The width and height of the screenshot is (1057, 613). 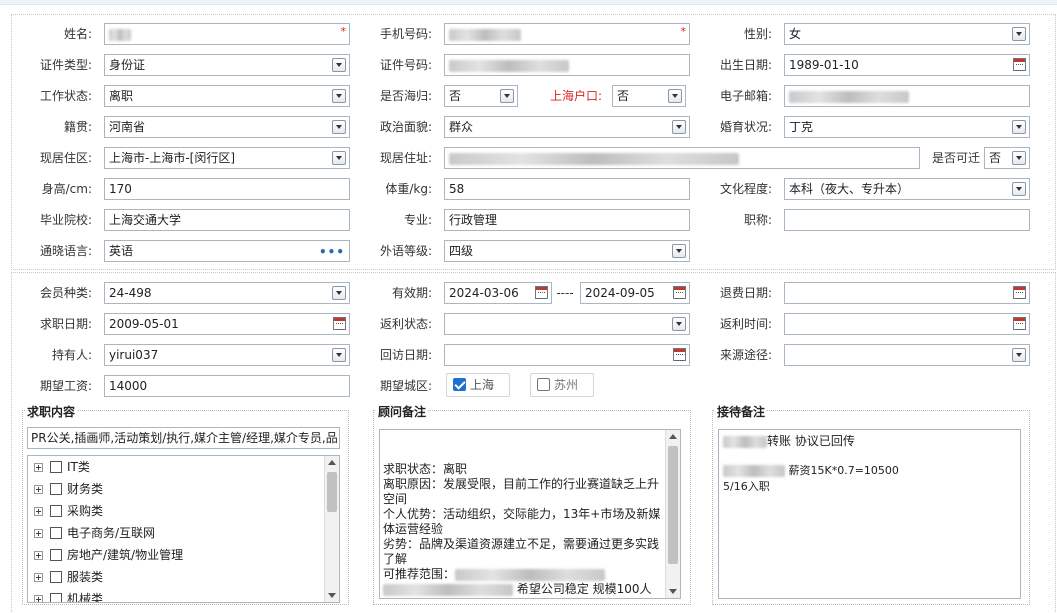 I want to click on tree-item-realestate: 房地产/建筑/物业管理, so click(x=108, y=555).